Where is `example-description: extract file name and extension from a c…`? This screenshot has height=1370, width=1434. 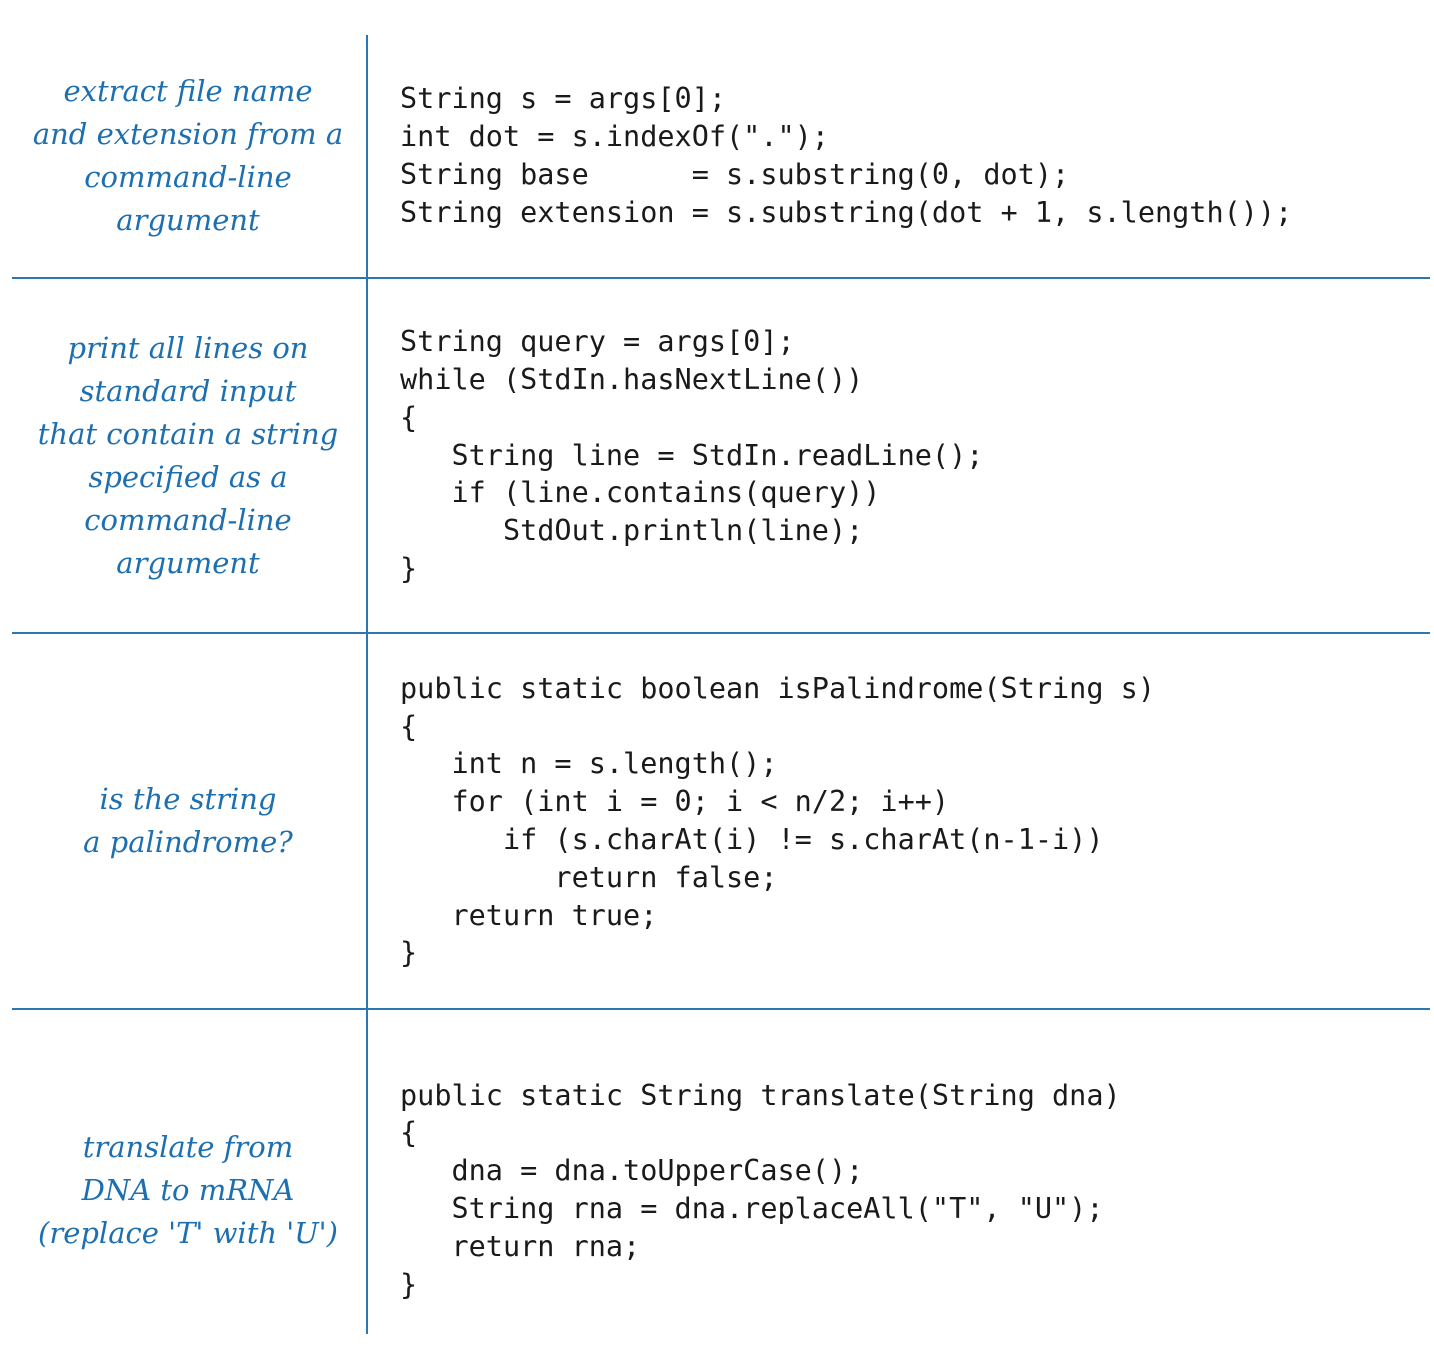
example-description: extract file name and extension from a c… is located at coordinates (188, 156).